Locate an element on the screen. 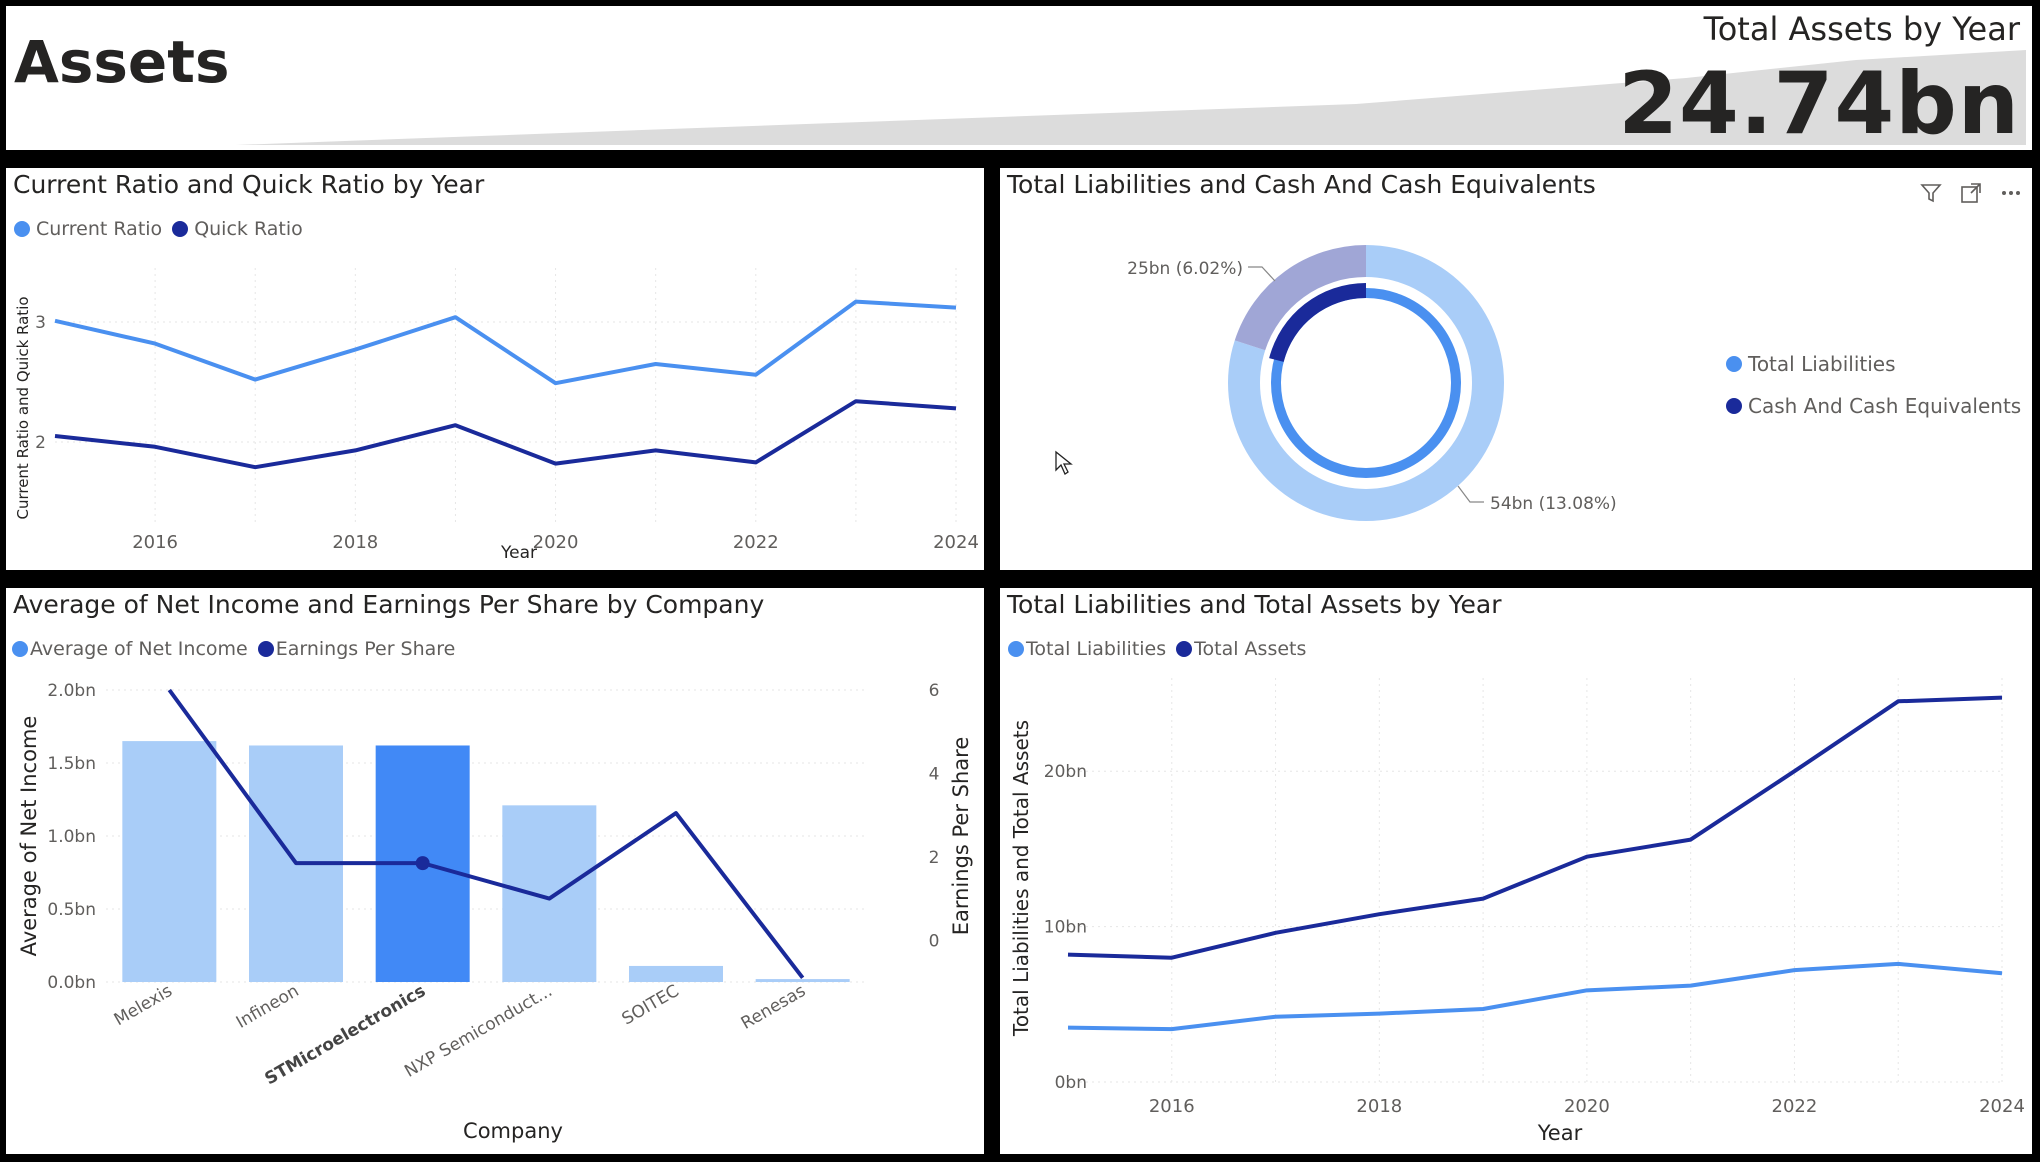 Image resolution: width=2040 pixels, height=1162 pixels. x-tick-label: SOITEC is located at coordinates (651, 1005).